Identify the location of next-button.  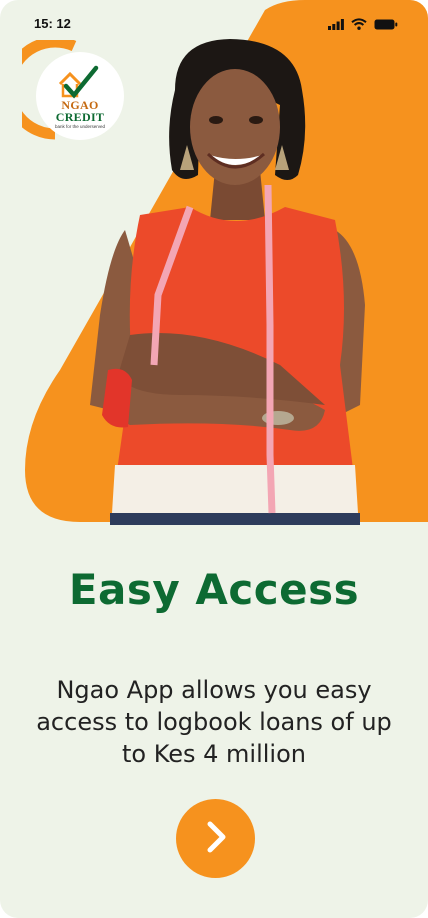
(215, 838).